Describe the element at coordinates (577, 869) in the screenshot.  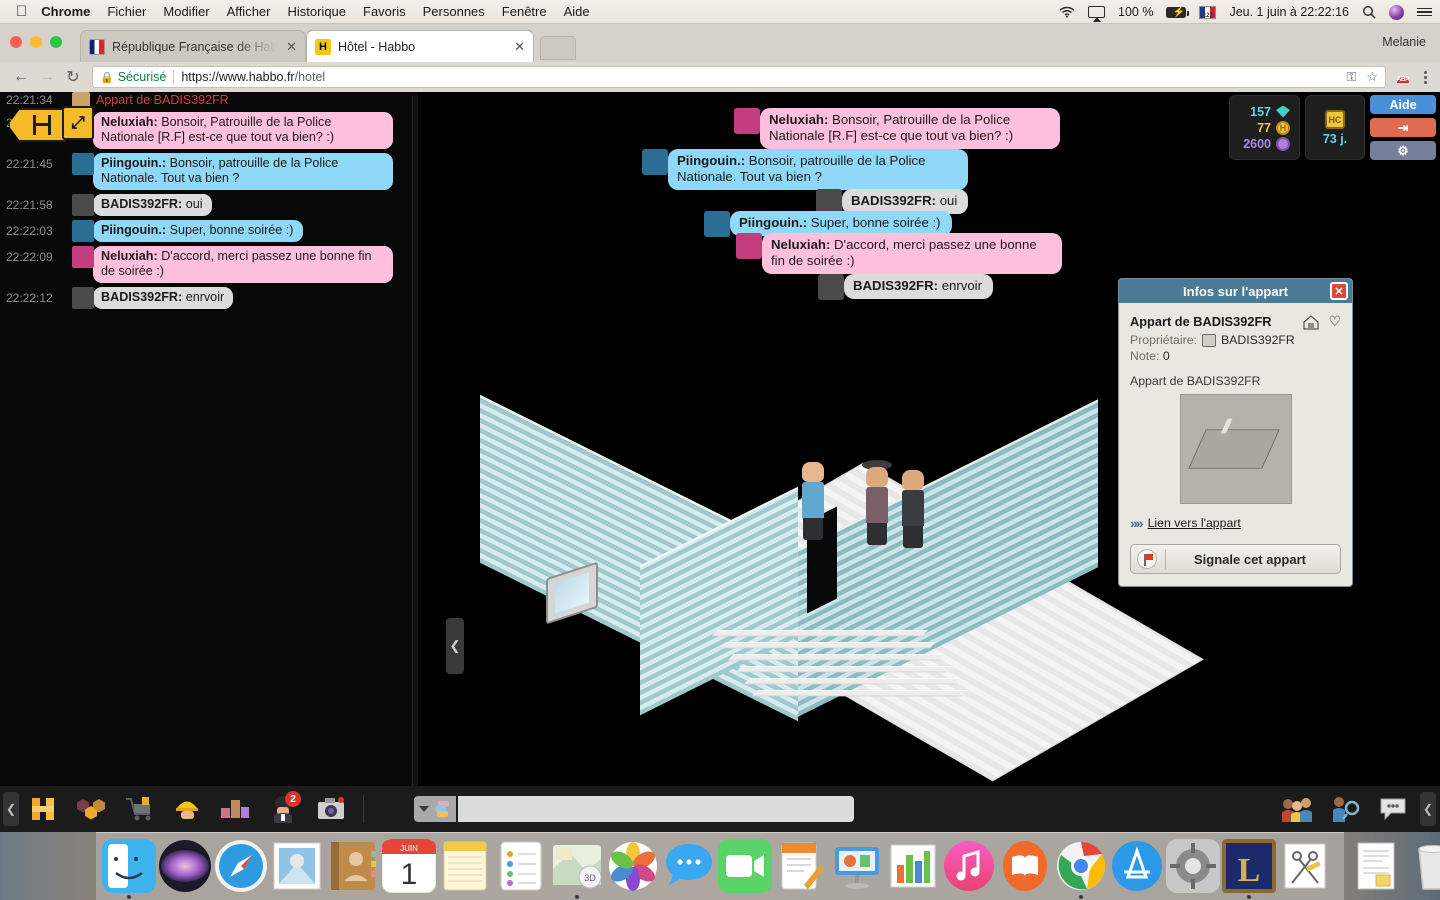
I see `dock-item-maps: 3D` at that location.